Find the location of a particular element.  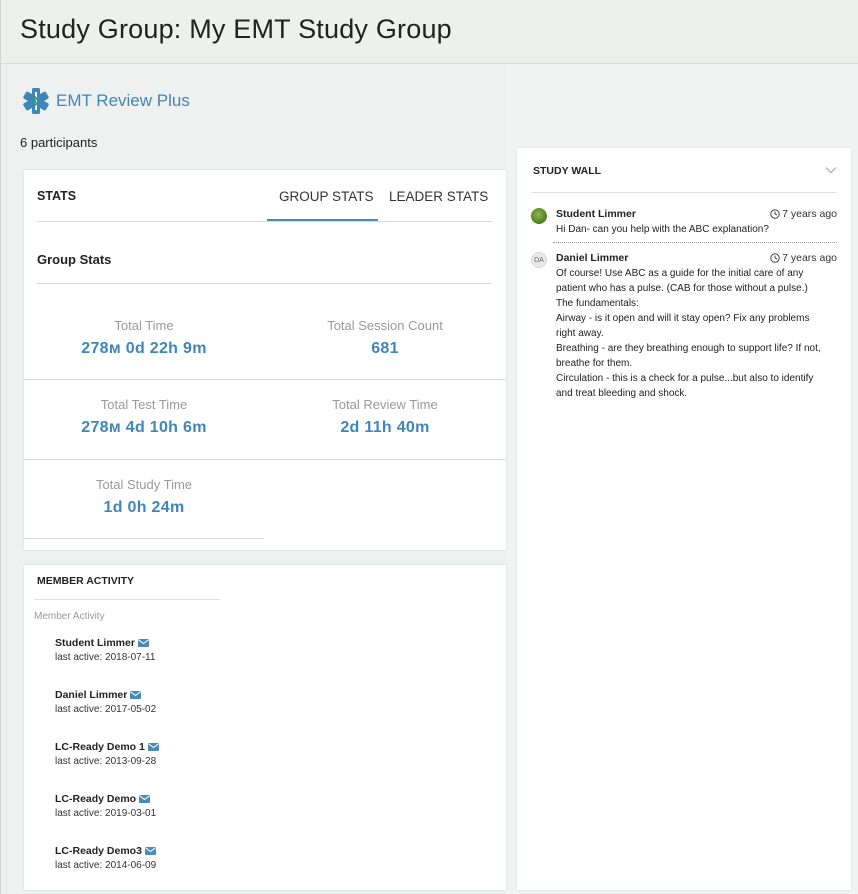

chevron-down-icon is located at coordinates (831, 170).